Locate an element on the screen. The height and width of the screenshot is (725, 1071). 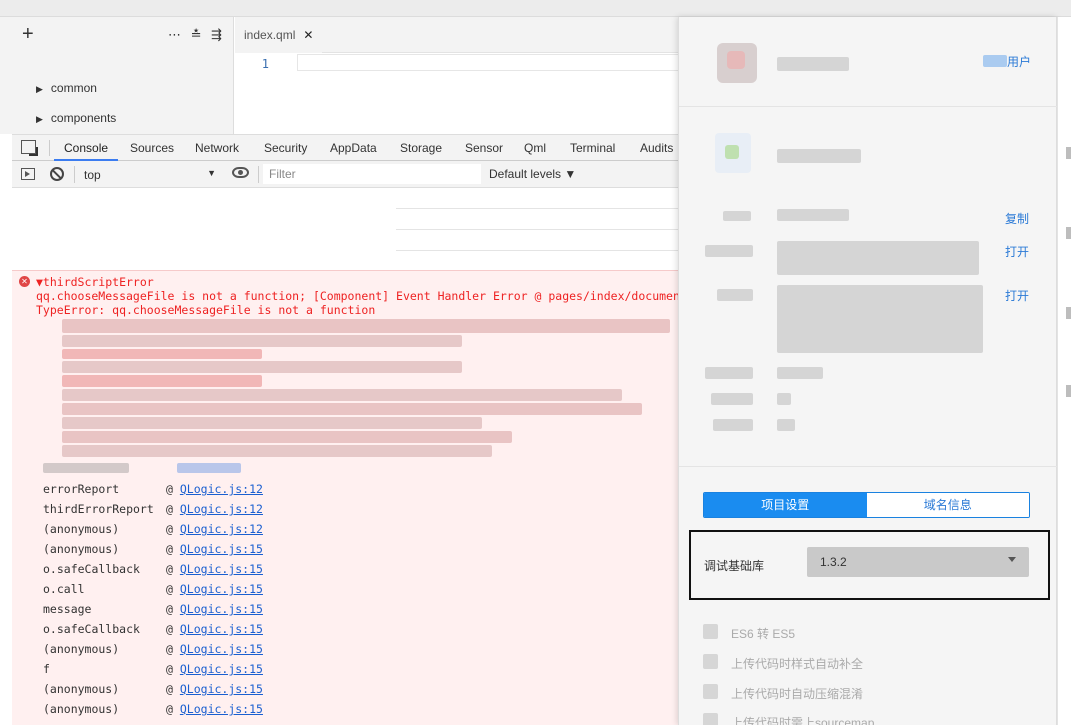
redacted-text is located at coordinates (995, 61).